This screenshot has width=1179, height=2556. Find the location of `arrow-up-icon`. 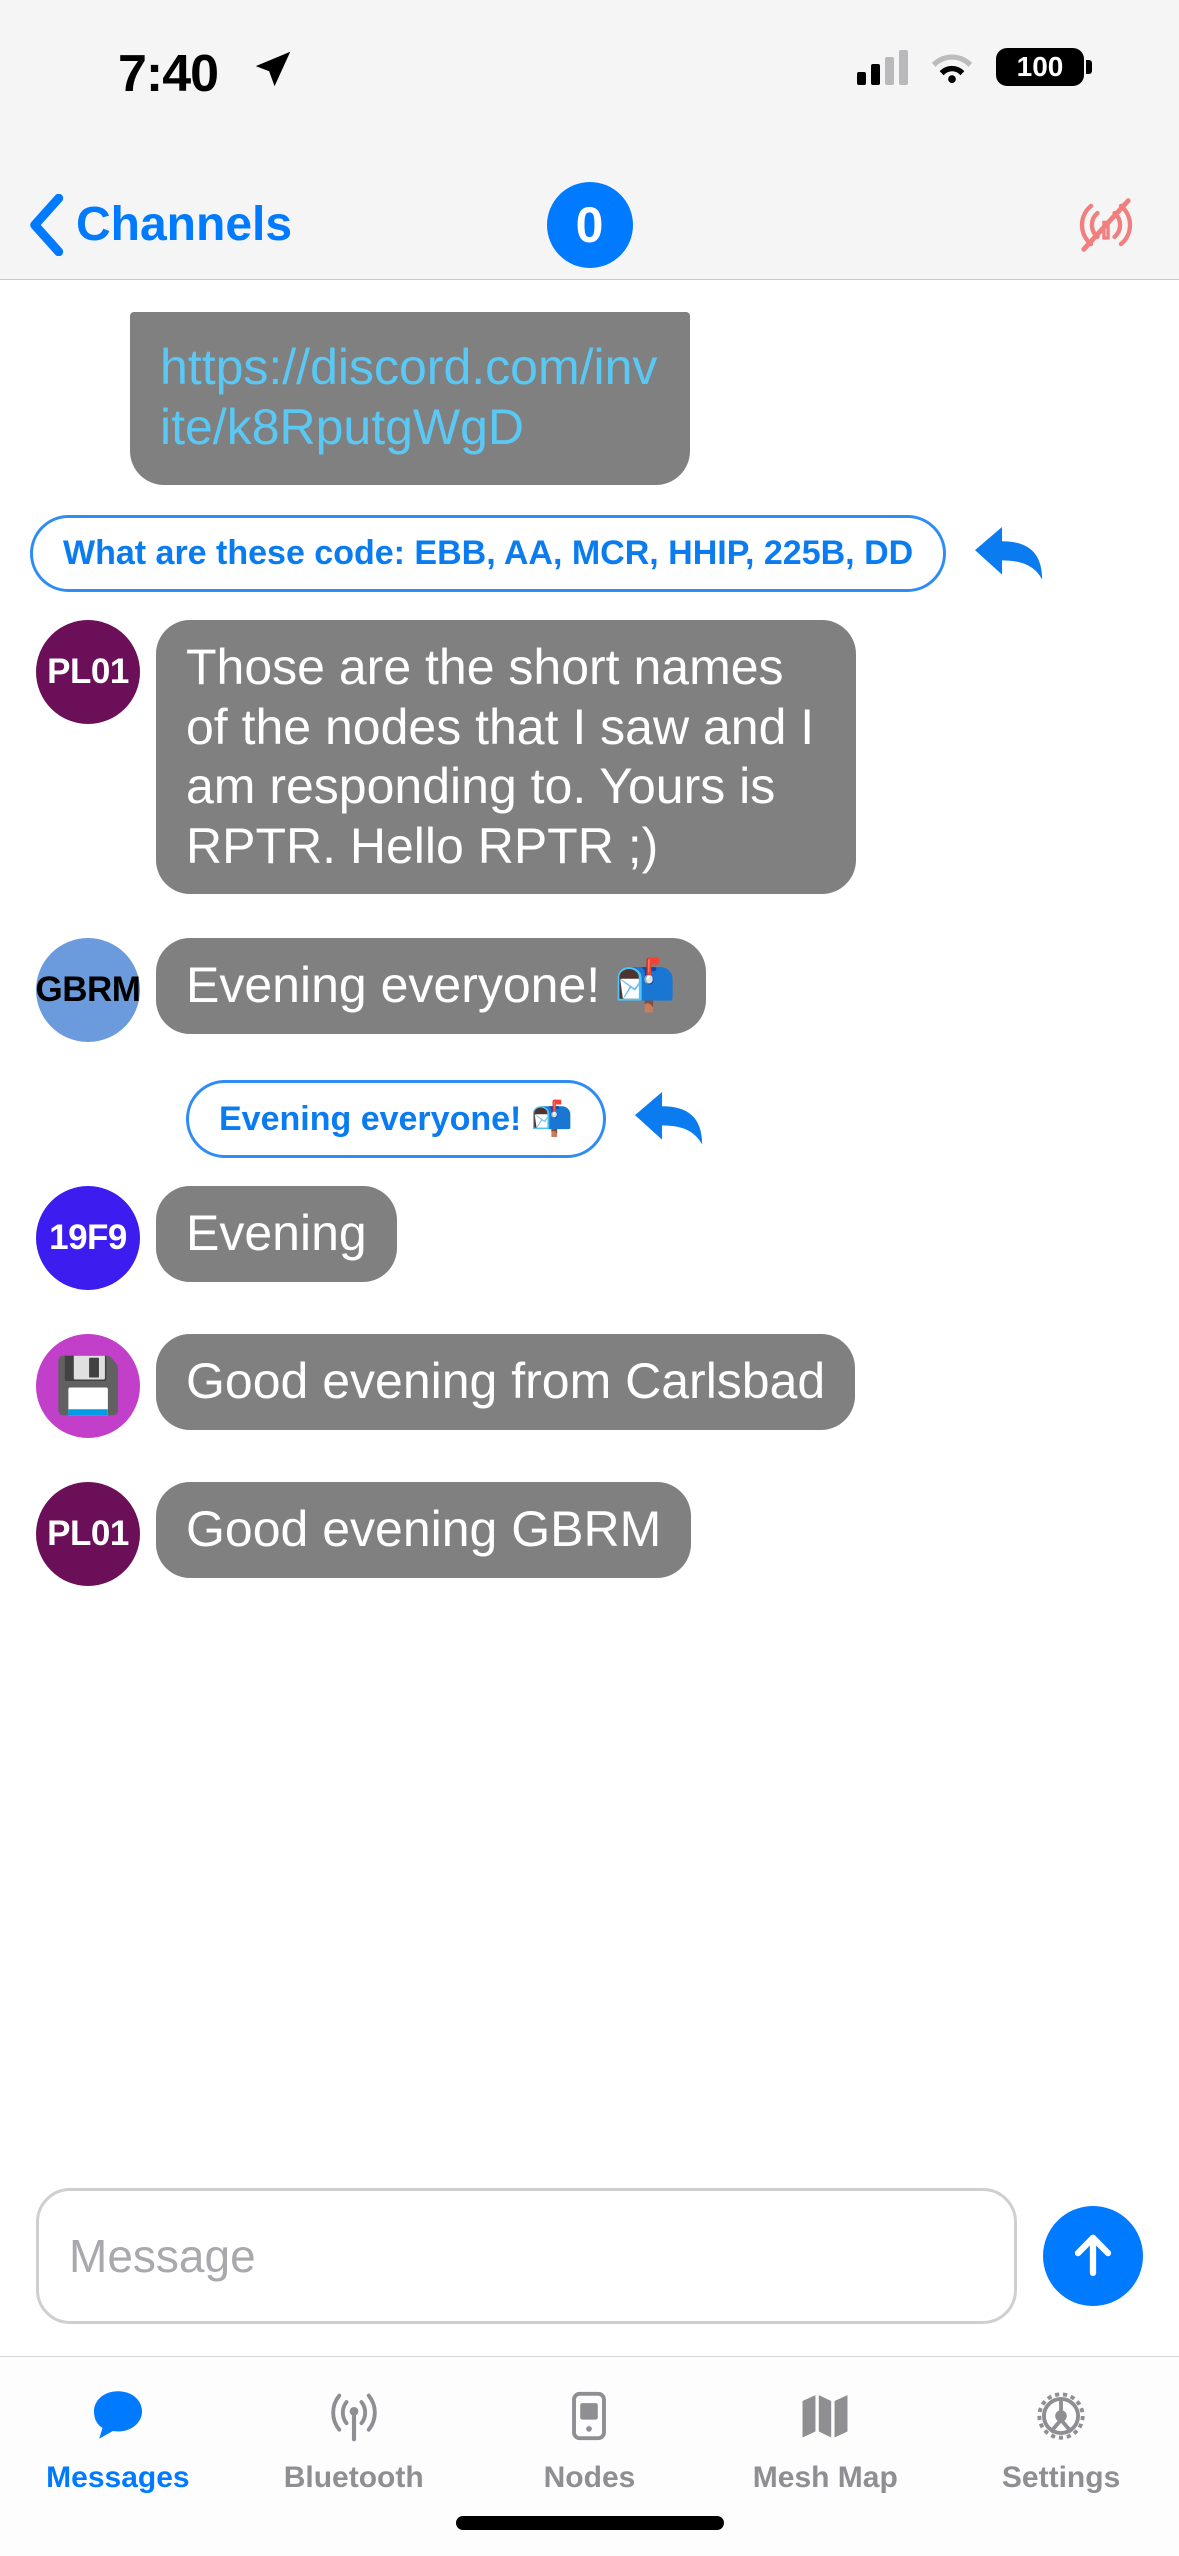

arrow-up-icon is located at coordinates (1093, 2255).